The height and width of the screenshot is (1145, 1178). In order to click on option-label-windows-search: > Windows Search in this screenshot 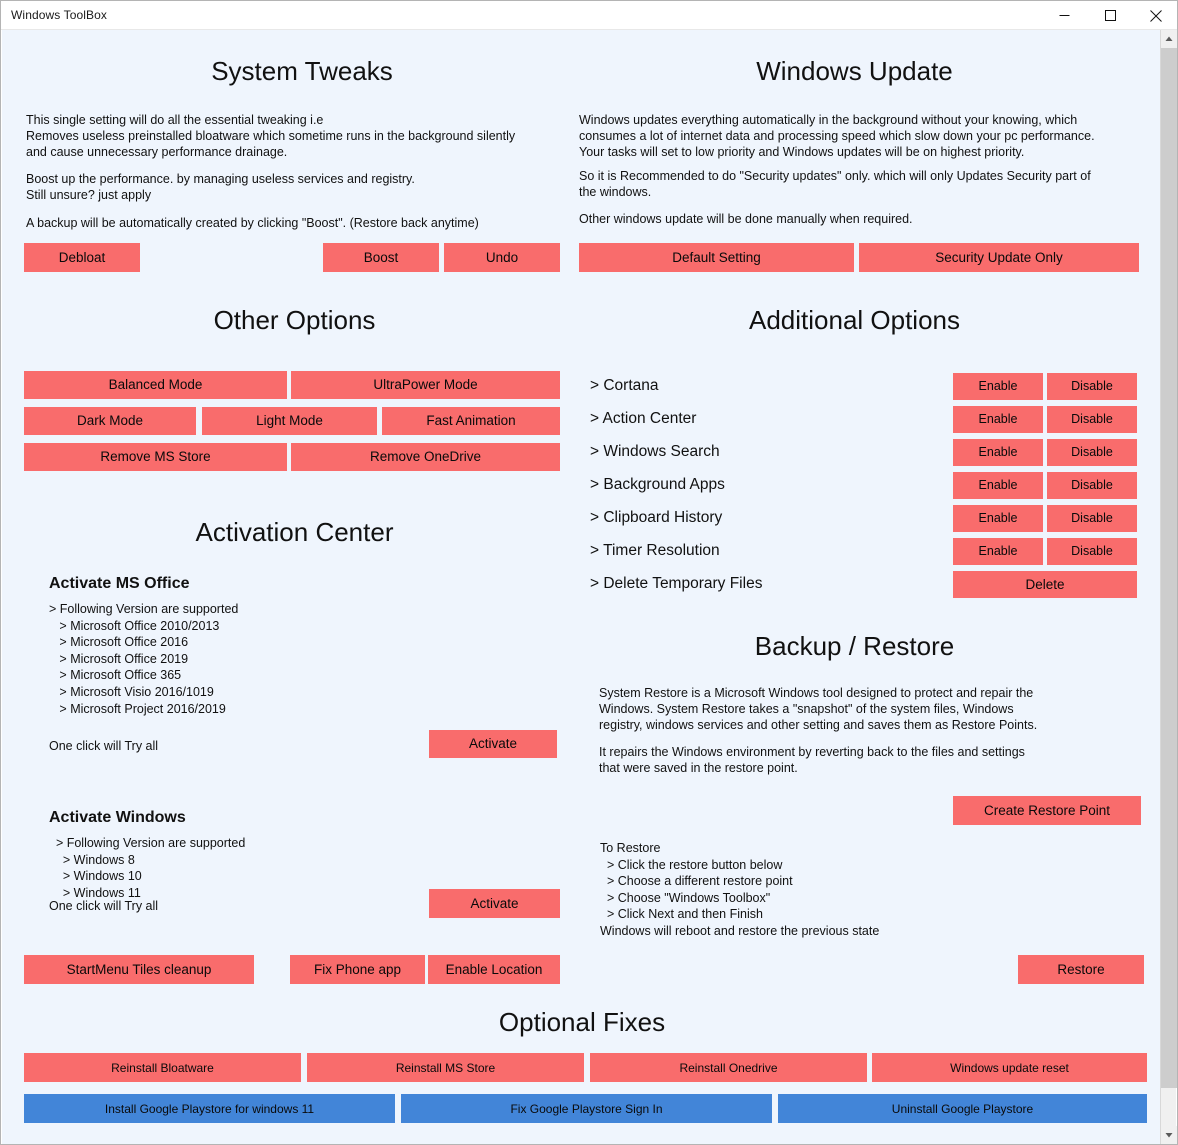, I will do `click(655, 451)`.